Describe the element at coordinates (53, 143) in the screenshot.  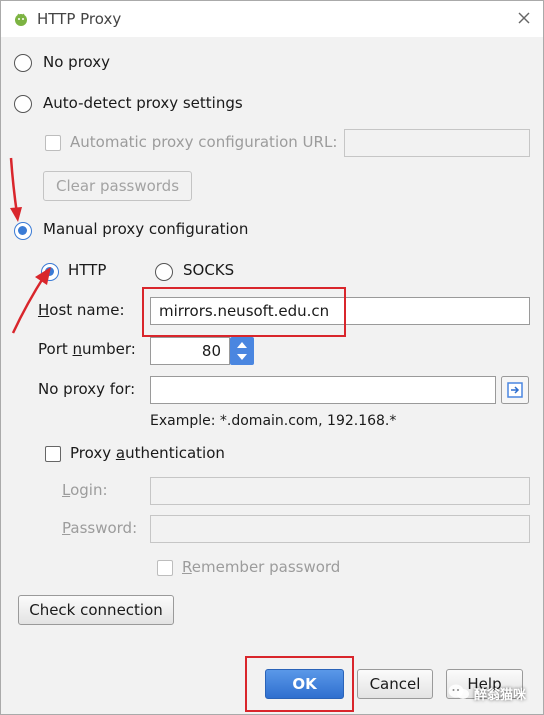
I see `auto-config-url-checkbox` at that location.